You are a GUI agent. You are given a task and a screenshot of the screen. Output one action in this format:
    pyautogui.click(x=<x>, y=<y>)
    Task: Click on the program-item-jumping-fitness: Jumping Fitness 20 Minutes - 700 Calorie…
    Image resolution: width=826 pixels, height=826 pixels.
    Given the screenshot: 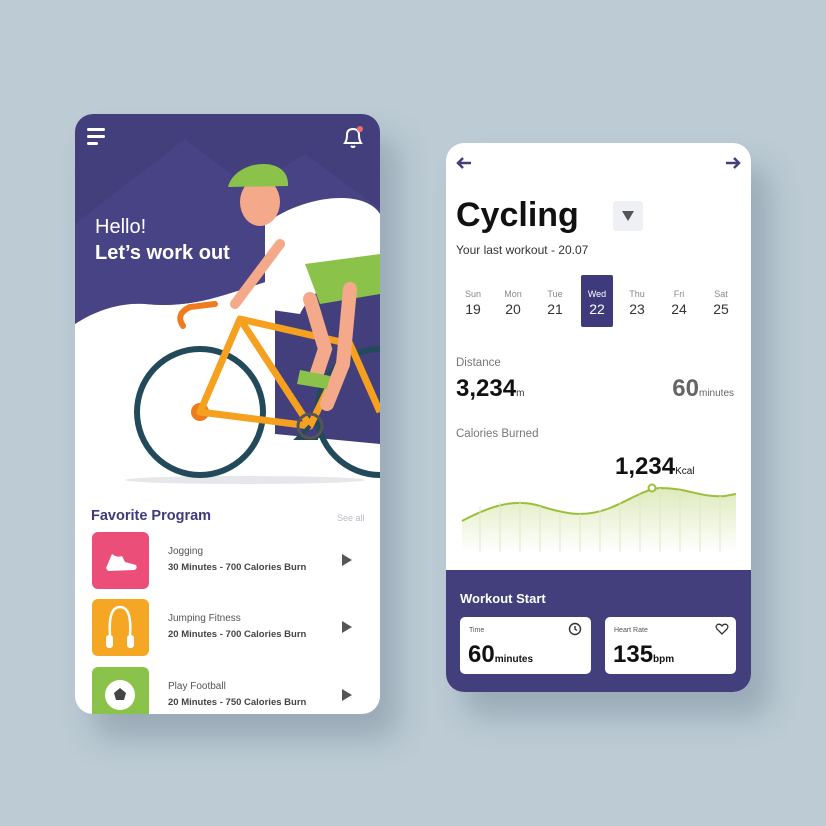 What is the action you would take?
    pyautogui.click(x=229, y=629)
    